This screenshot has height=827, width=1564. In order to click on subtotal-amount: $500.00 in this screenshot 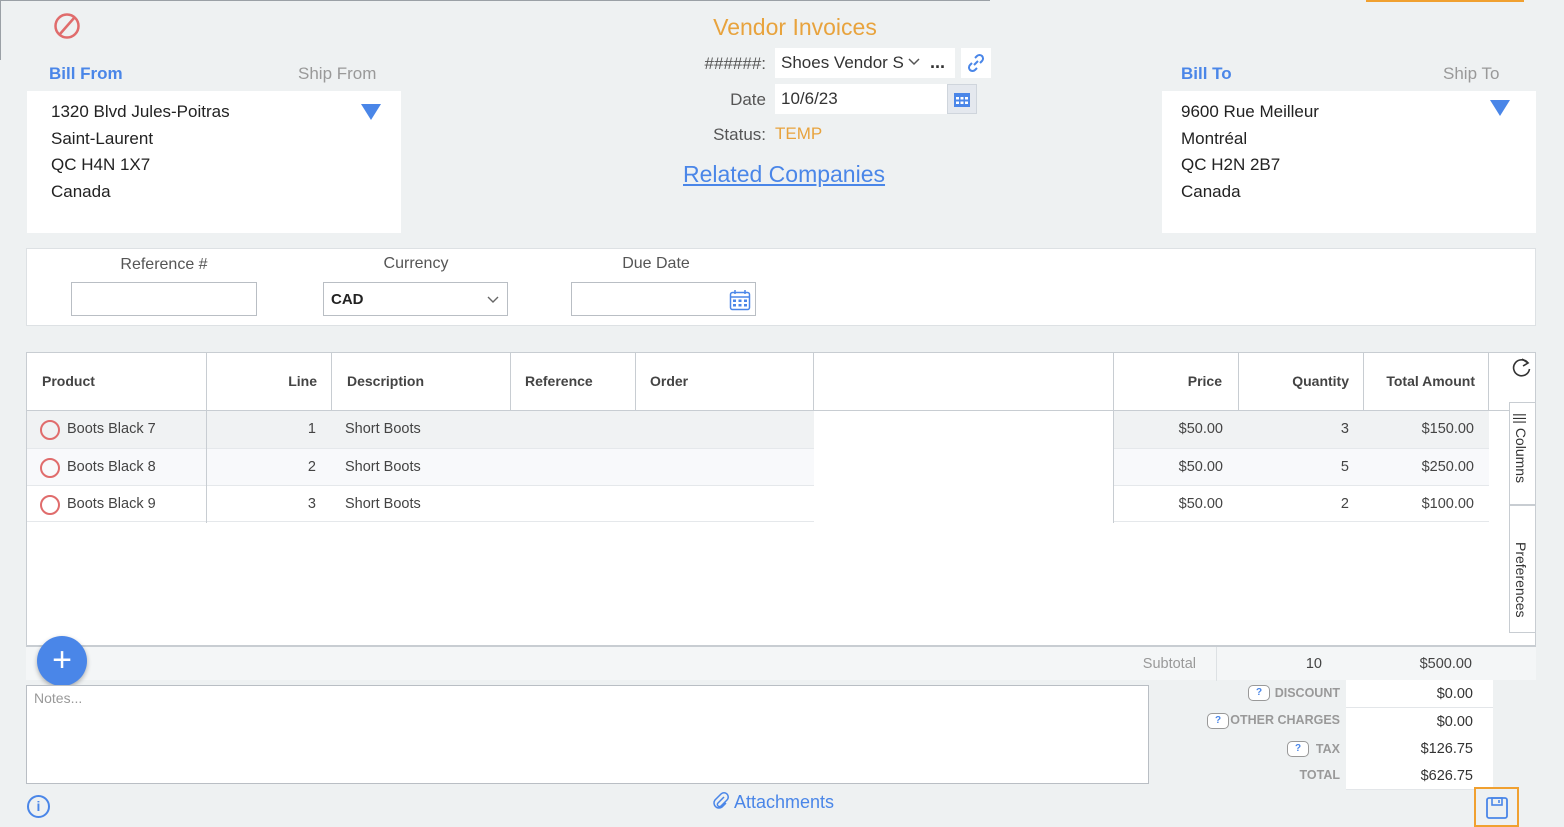, I will do `click(1445, 664)`.